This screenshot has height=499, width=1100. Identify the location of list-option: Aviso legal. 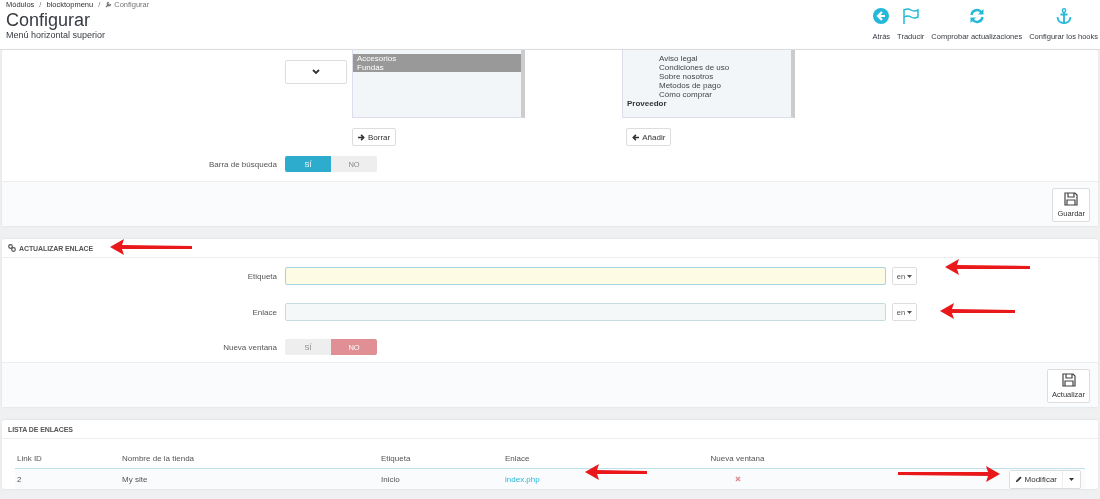
(707, 58).